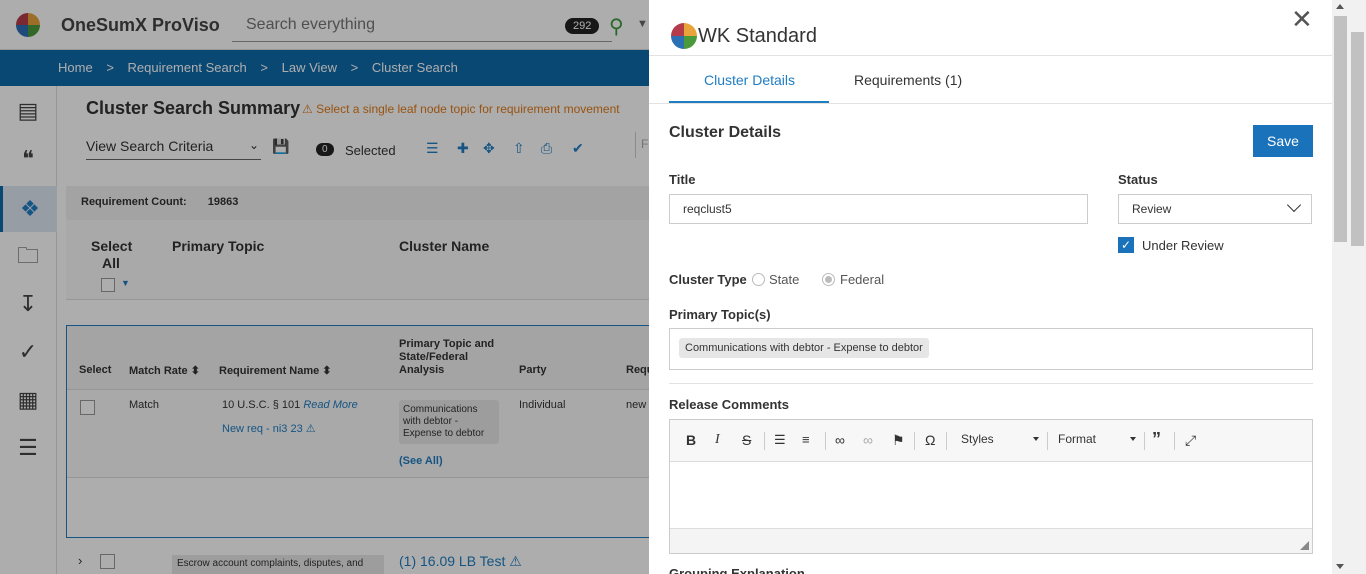 Image resolution: width=1366 pixels, height=574 pixels. I want to click on numbered-list-icon: ☰, so click(780, 440).